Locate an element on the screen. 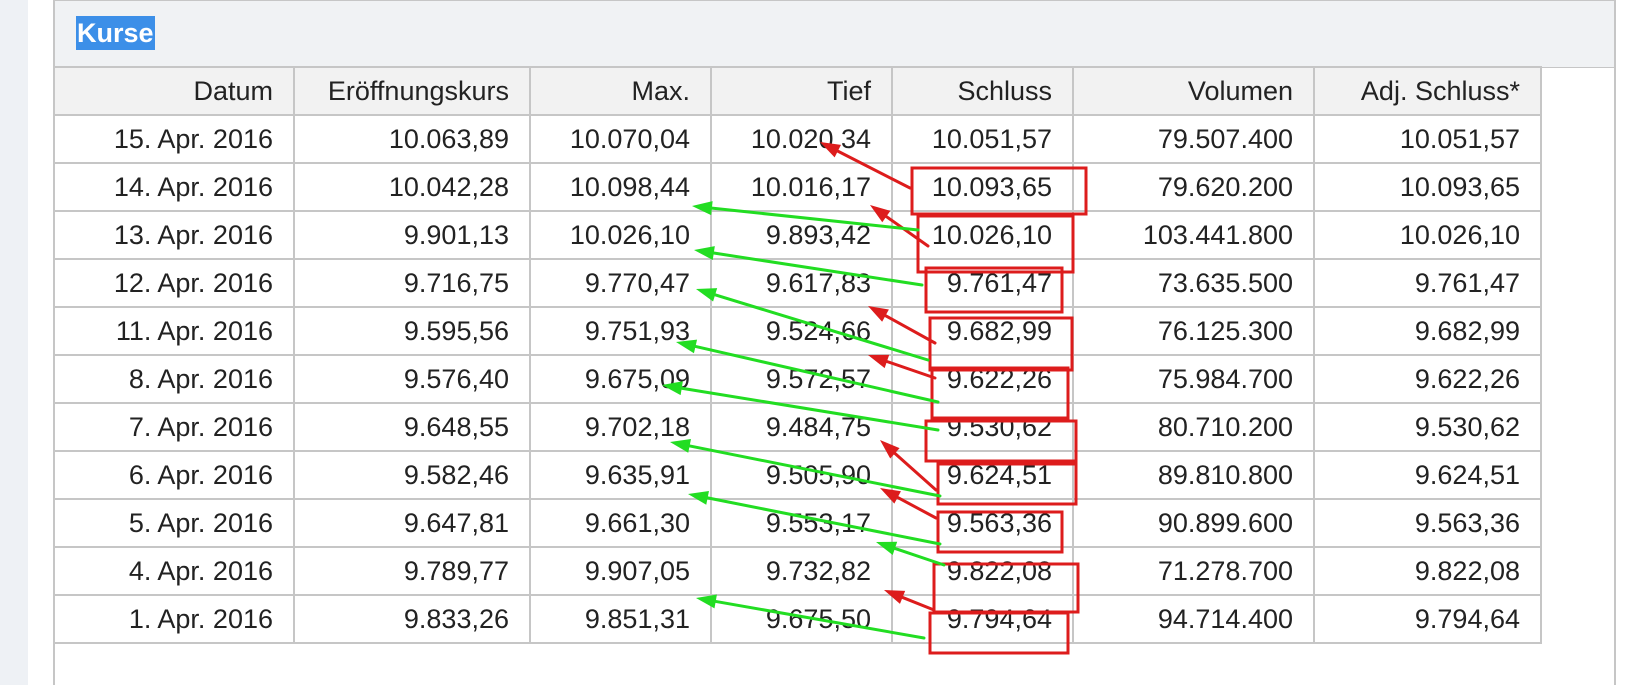 This screenshot has height=685, width=1646. cell-date: 6. Apr. 2016 is located at coordinates (174, 475).